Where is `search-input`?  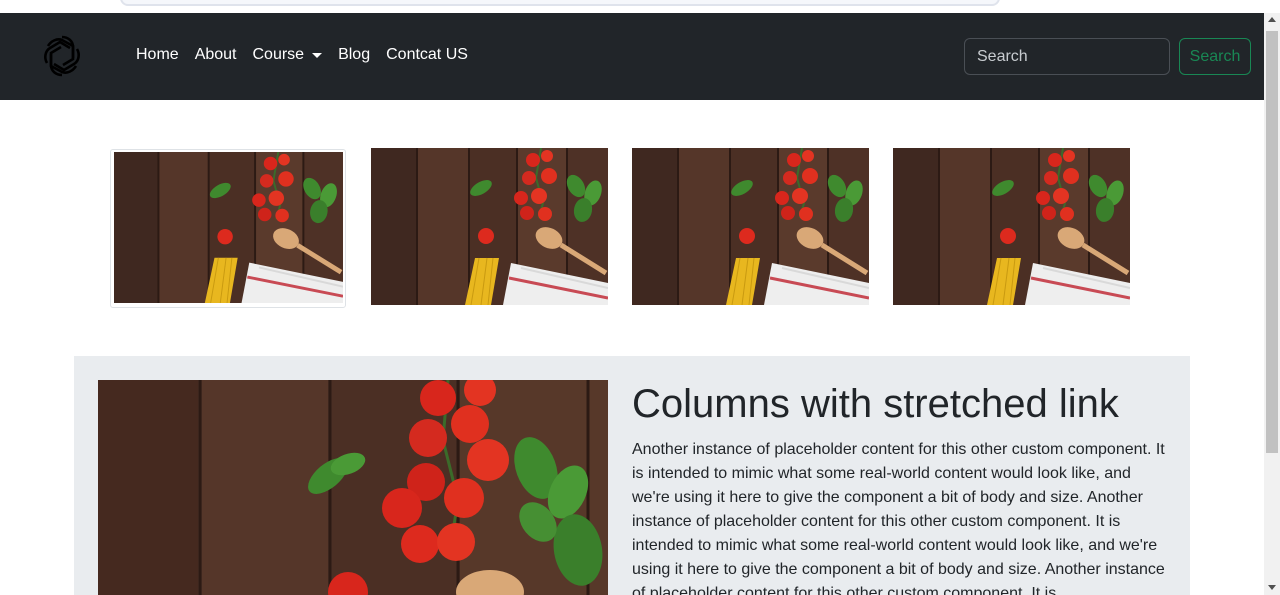
search-input is located at coordinates (1067, 56).